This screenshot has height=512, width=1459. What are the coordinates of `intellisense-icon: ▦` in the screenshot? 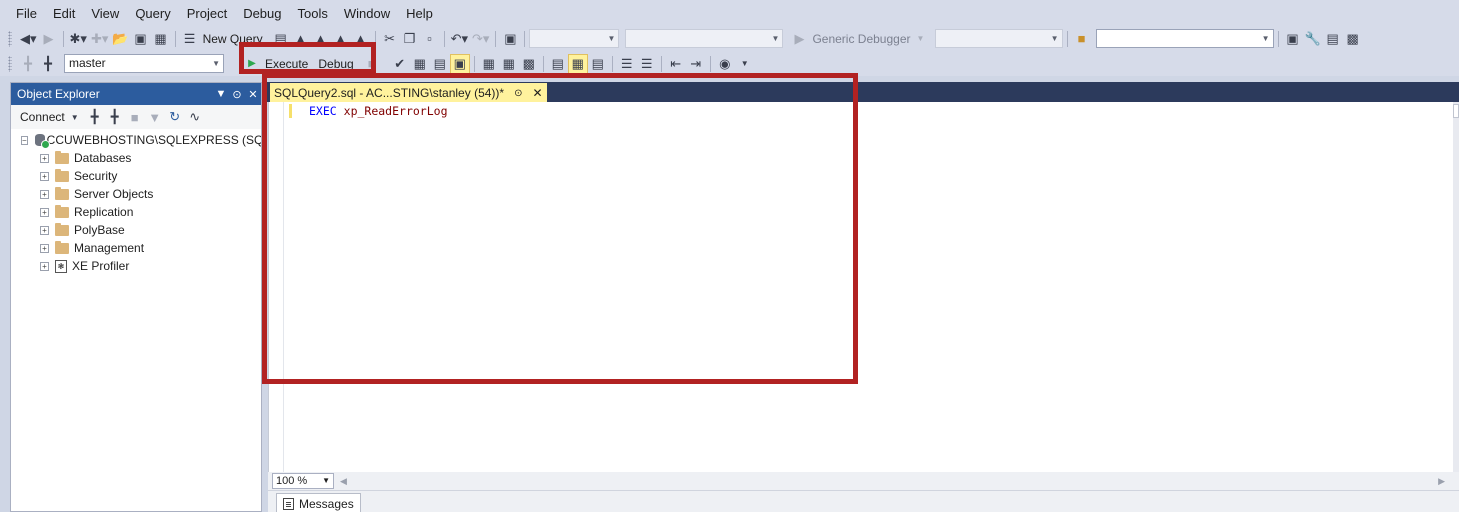 It's located at (489, 64).